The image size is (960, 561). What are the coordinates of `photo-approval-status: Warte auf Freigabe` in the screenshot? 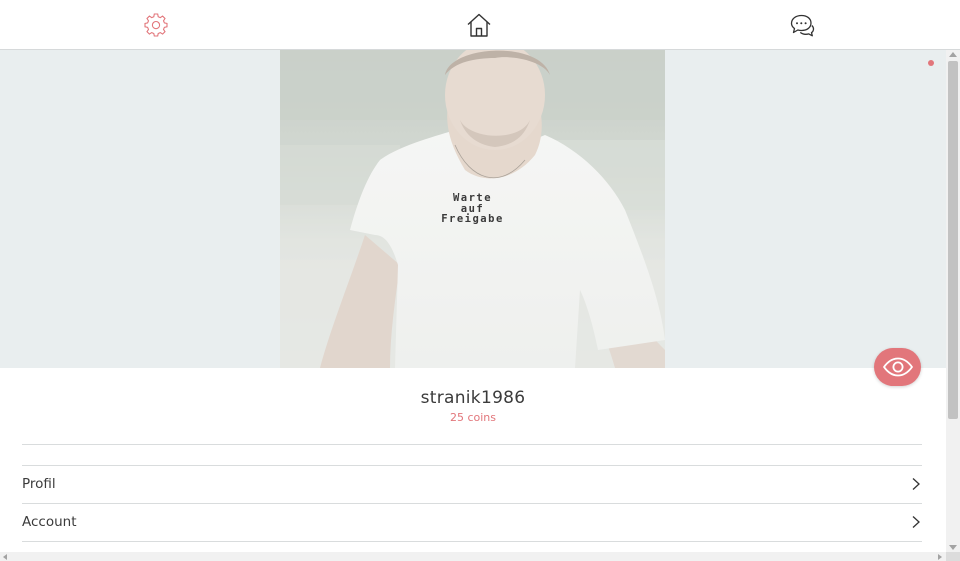 It's located at (472, 209).